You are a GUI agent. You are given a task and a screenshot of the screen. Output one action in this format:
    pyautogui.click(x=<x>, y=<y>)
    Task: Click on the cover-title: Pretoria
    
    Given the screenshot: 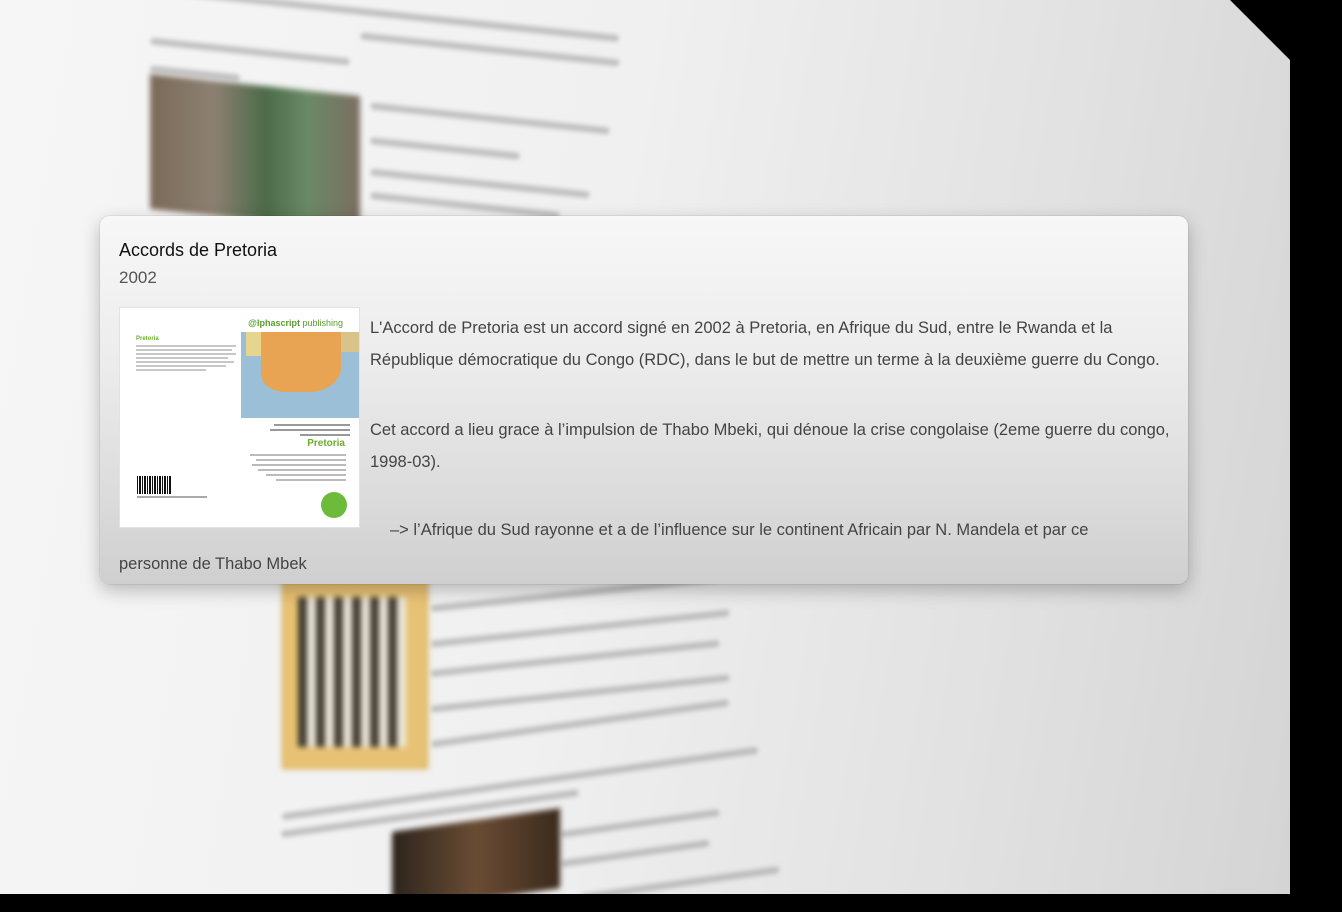 What is the action you would take?
    pyautogui.click(x=326, y=443)
    